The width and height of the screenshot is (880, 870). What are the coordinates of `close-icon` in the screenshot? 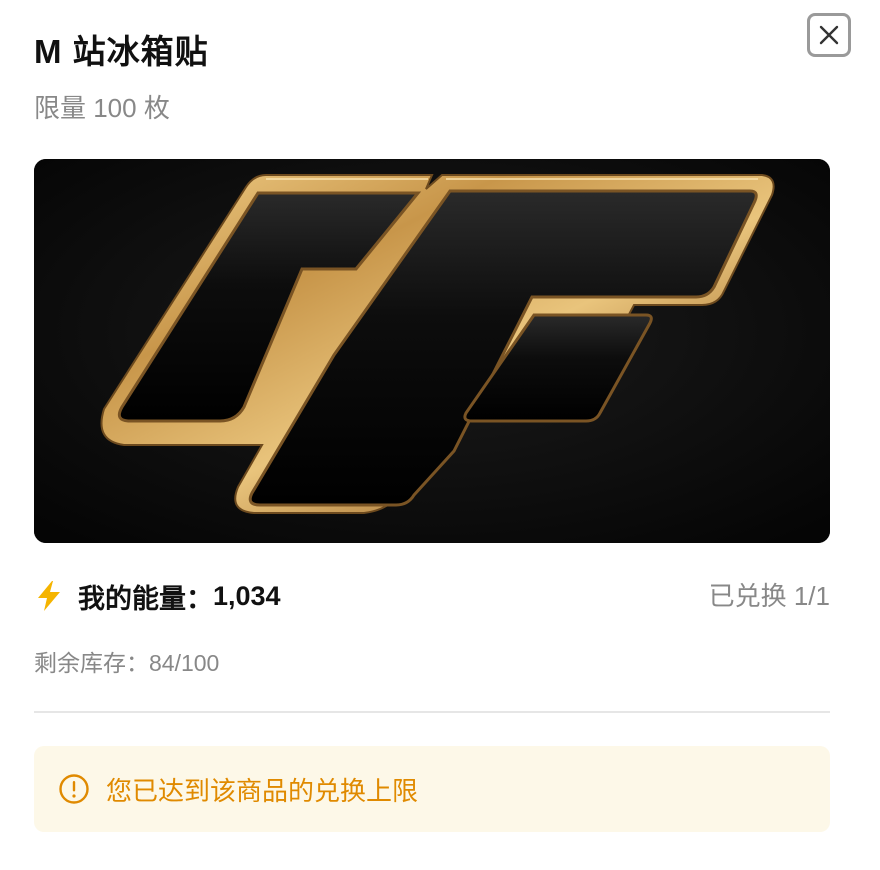 It's located at (829, 35).